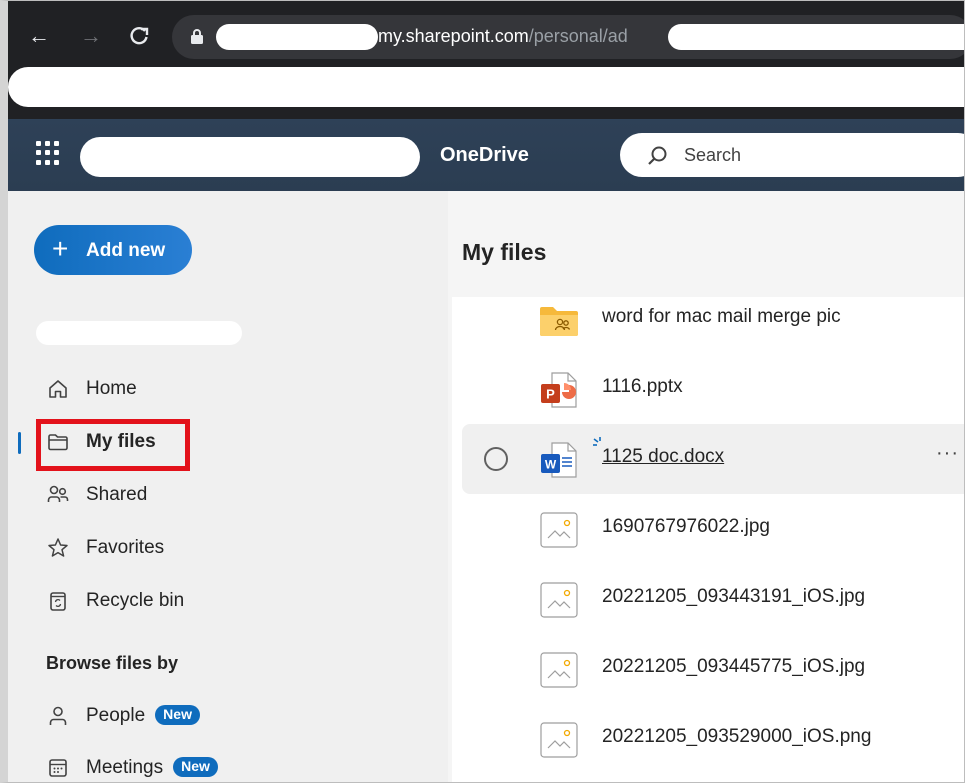 Image resolution: width=965 pixels, height=783 pixels. Describe the element at coordinates (713, 155) in the screenshot. I see `search-placeholder: Search` at that location.